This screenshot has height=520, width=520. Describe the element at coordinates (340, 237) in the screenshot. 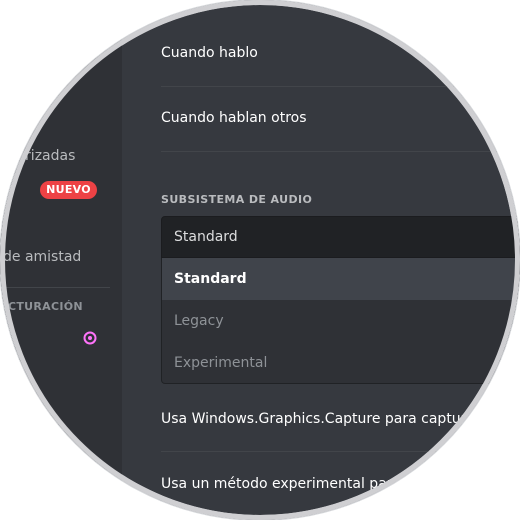

I see `audio-subsystem-select: Standard` at that location.